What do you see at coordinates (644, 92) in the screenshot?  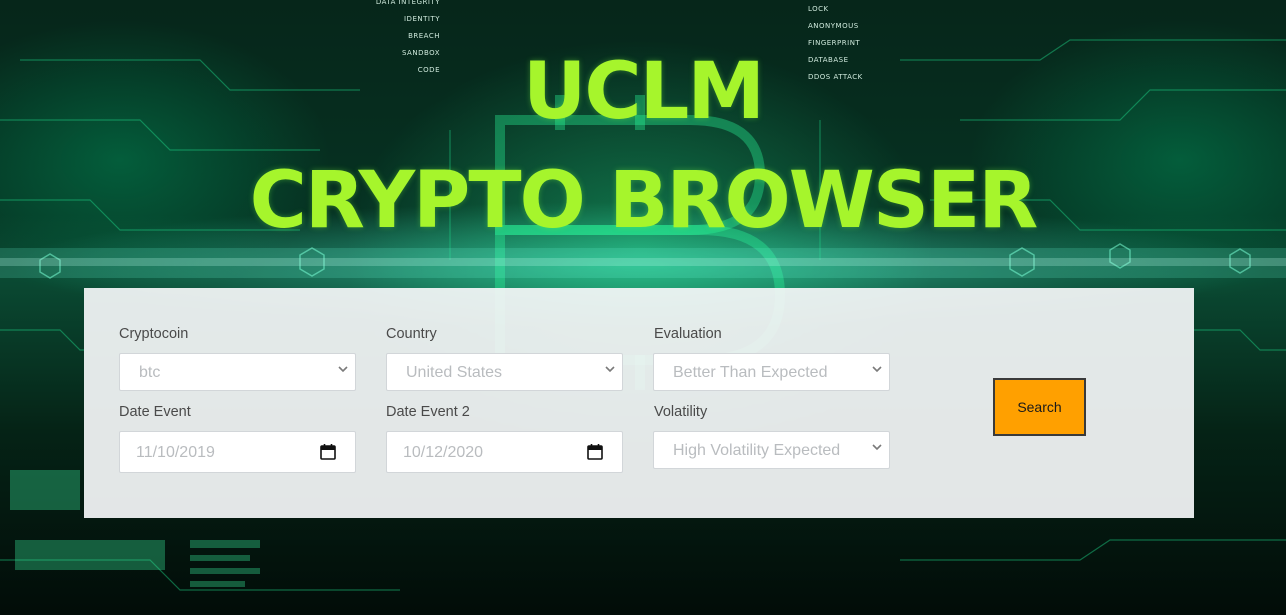 I see `page-title-line1: UCLM` at bounding box center [644, 92].